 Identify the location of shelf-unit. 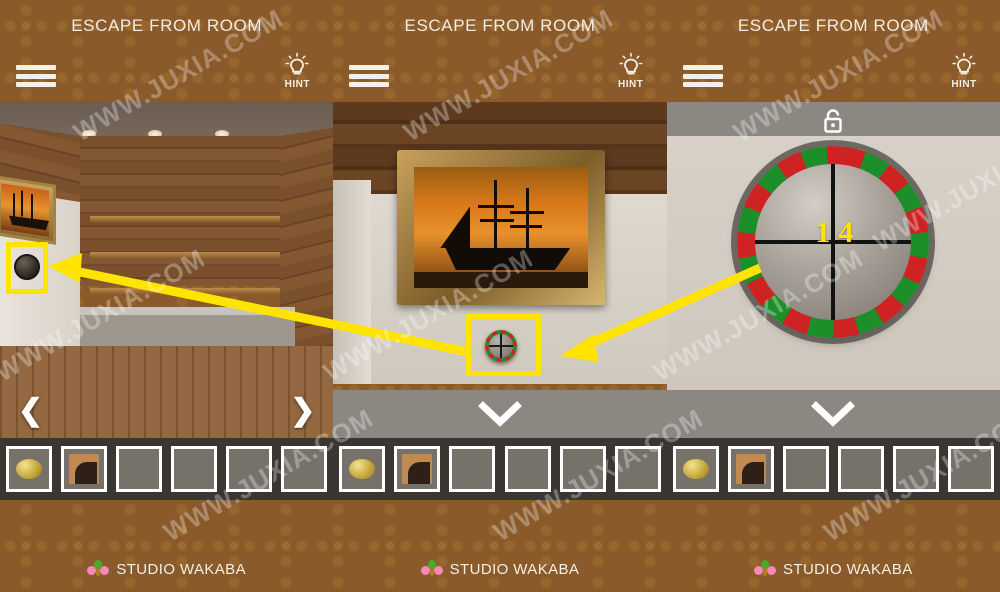
(185, 258).